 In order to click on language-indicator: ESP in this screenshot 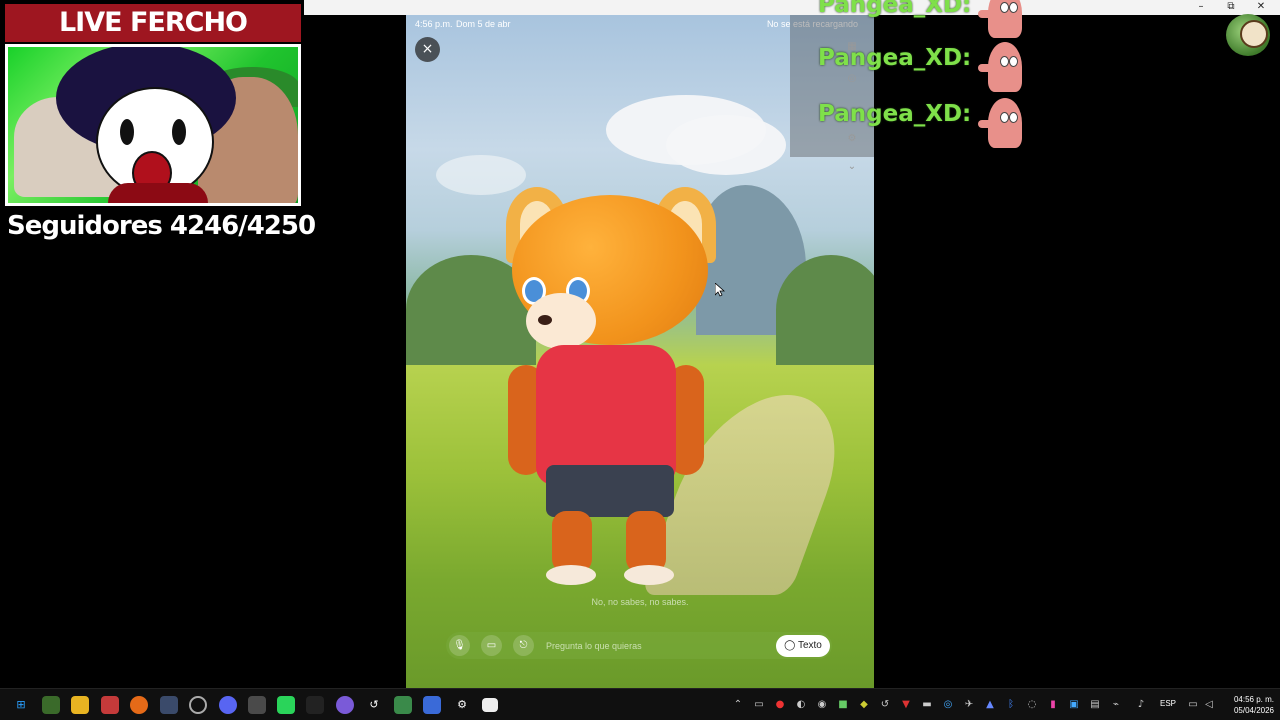, I will do `click(1168, 703)`.